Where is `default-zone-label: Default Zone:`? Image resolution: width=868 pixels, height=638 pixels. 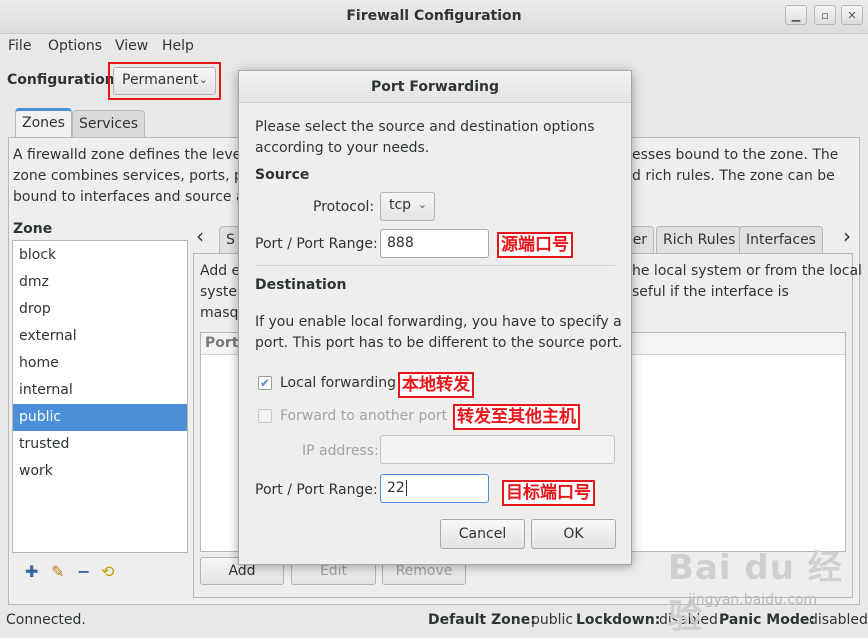 default-zone-label: Default Zone: is located at coordinates (482, 620).